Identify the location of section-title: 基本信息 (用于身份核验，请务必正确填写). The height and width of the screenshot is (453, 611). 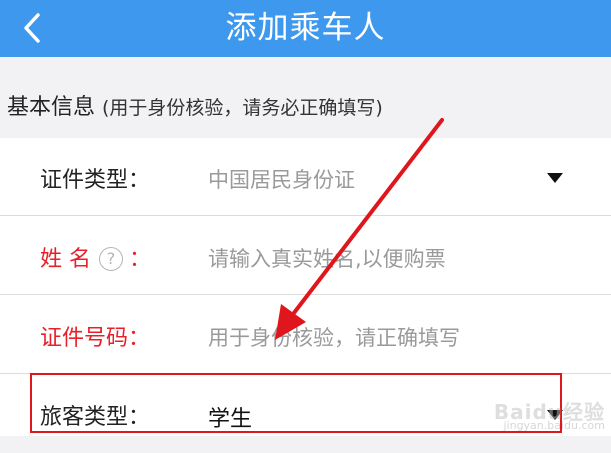
(195, 105).